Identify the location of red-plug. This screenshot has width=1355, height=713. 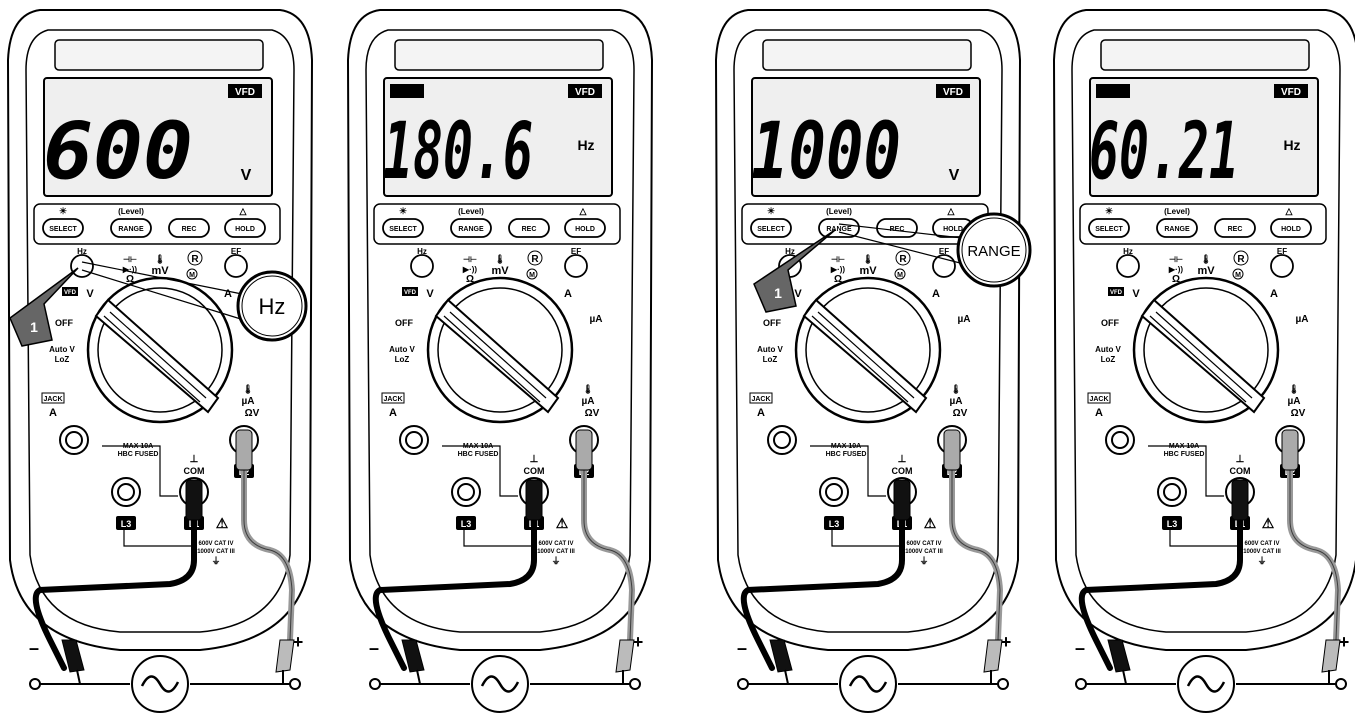
(952, 450).